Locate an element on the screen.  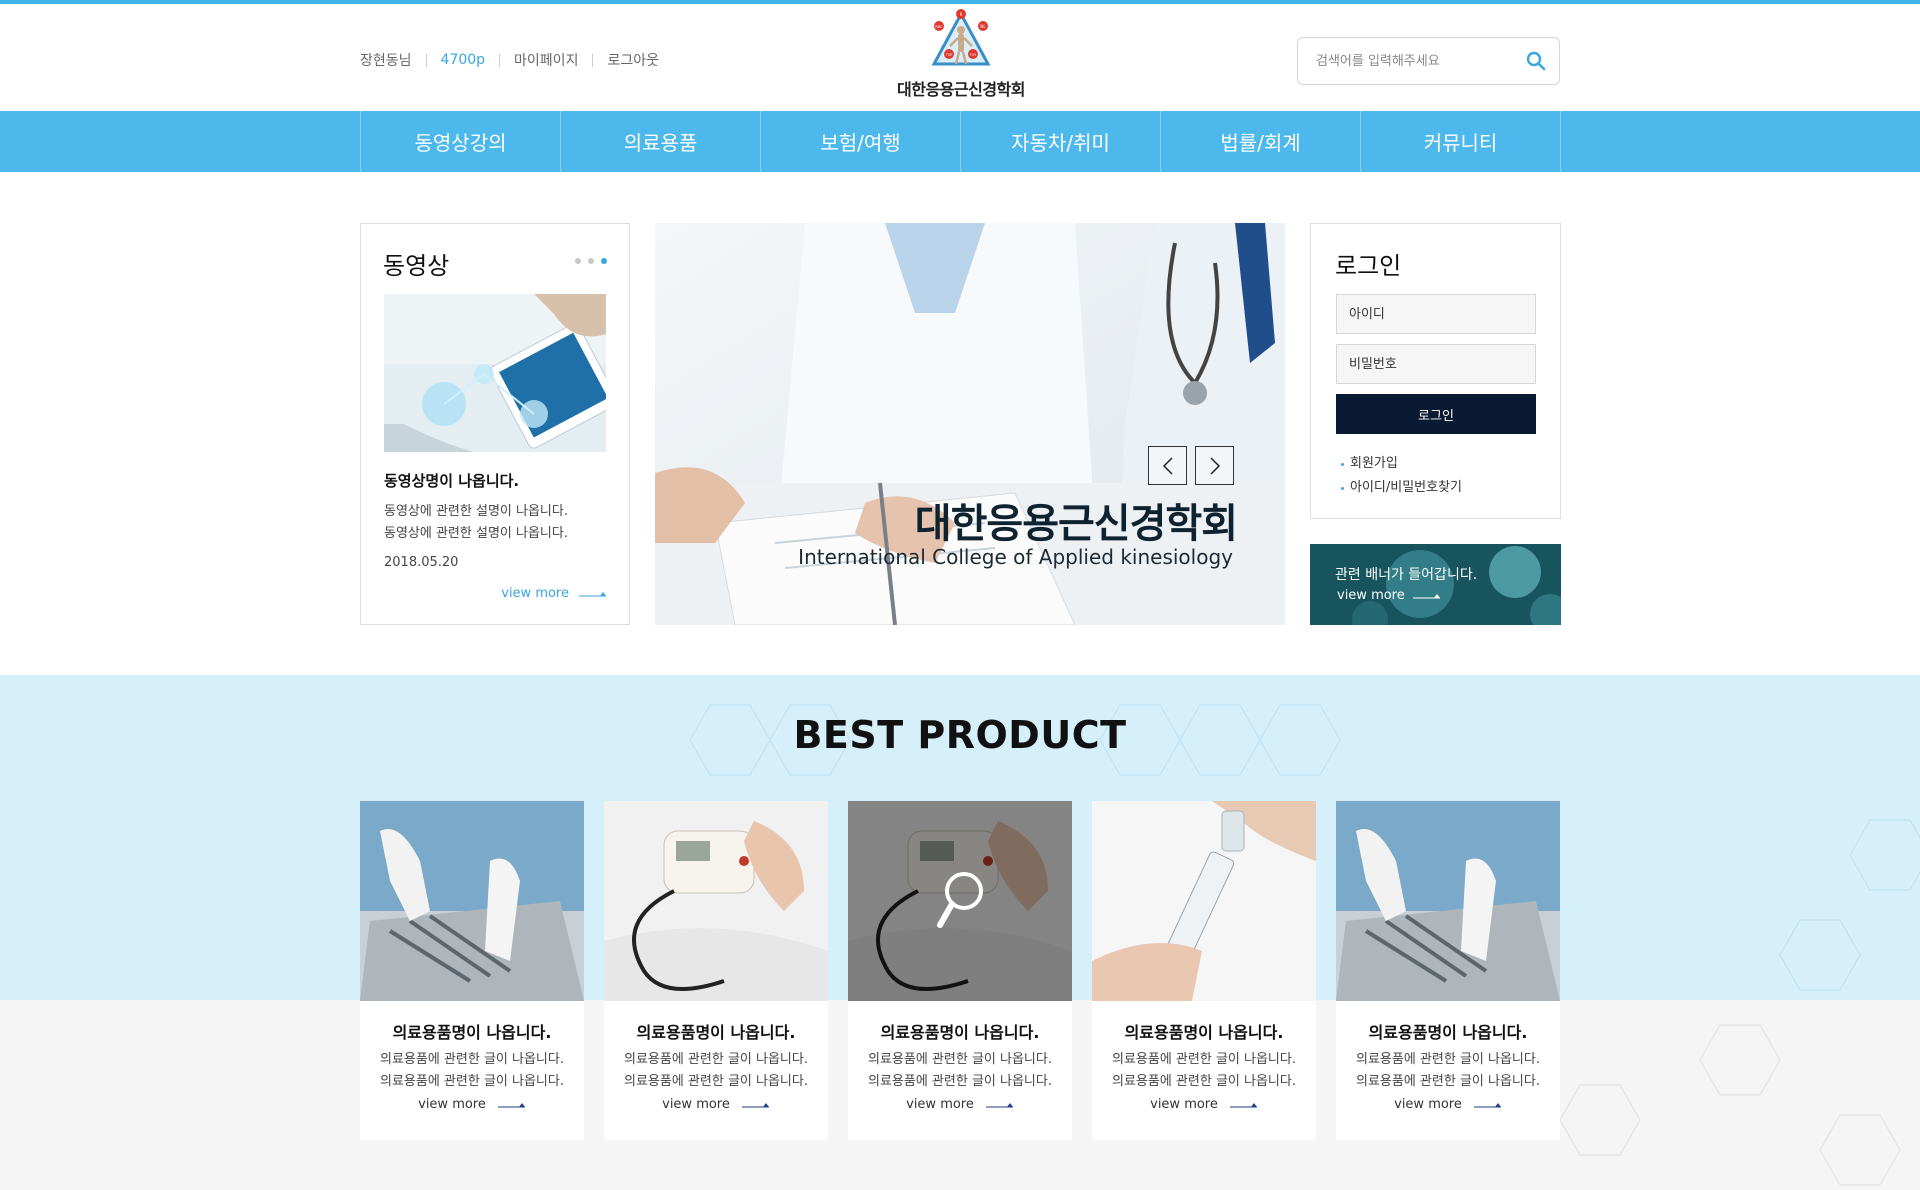
logo-badge: RBC is located at coordinates (939, 27).